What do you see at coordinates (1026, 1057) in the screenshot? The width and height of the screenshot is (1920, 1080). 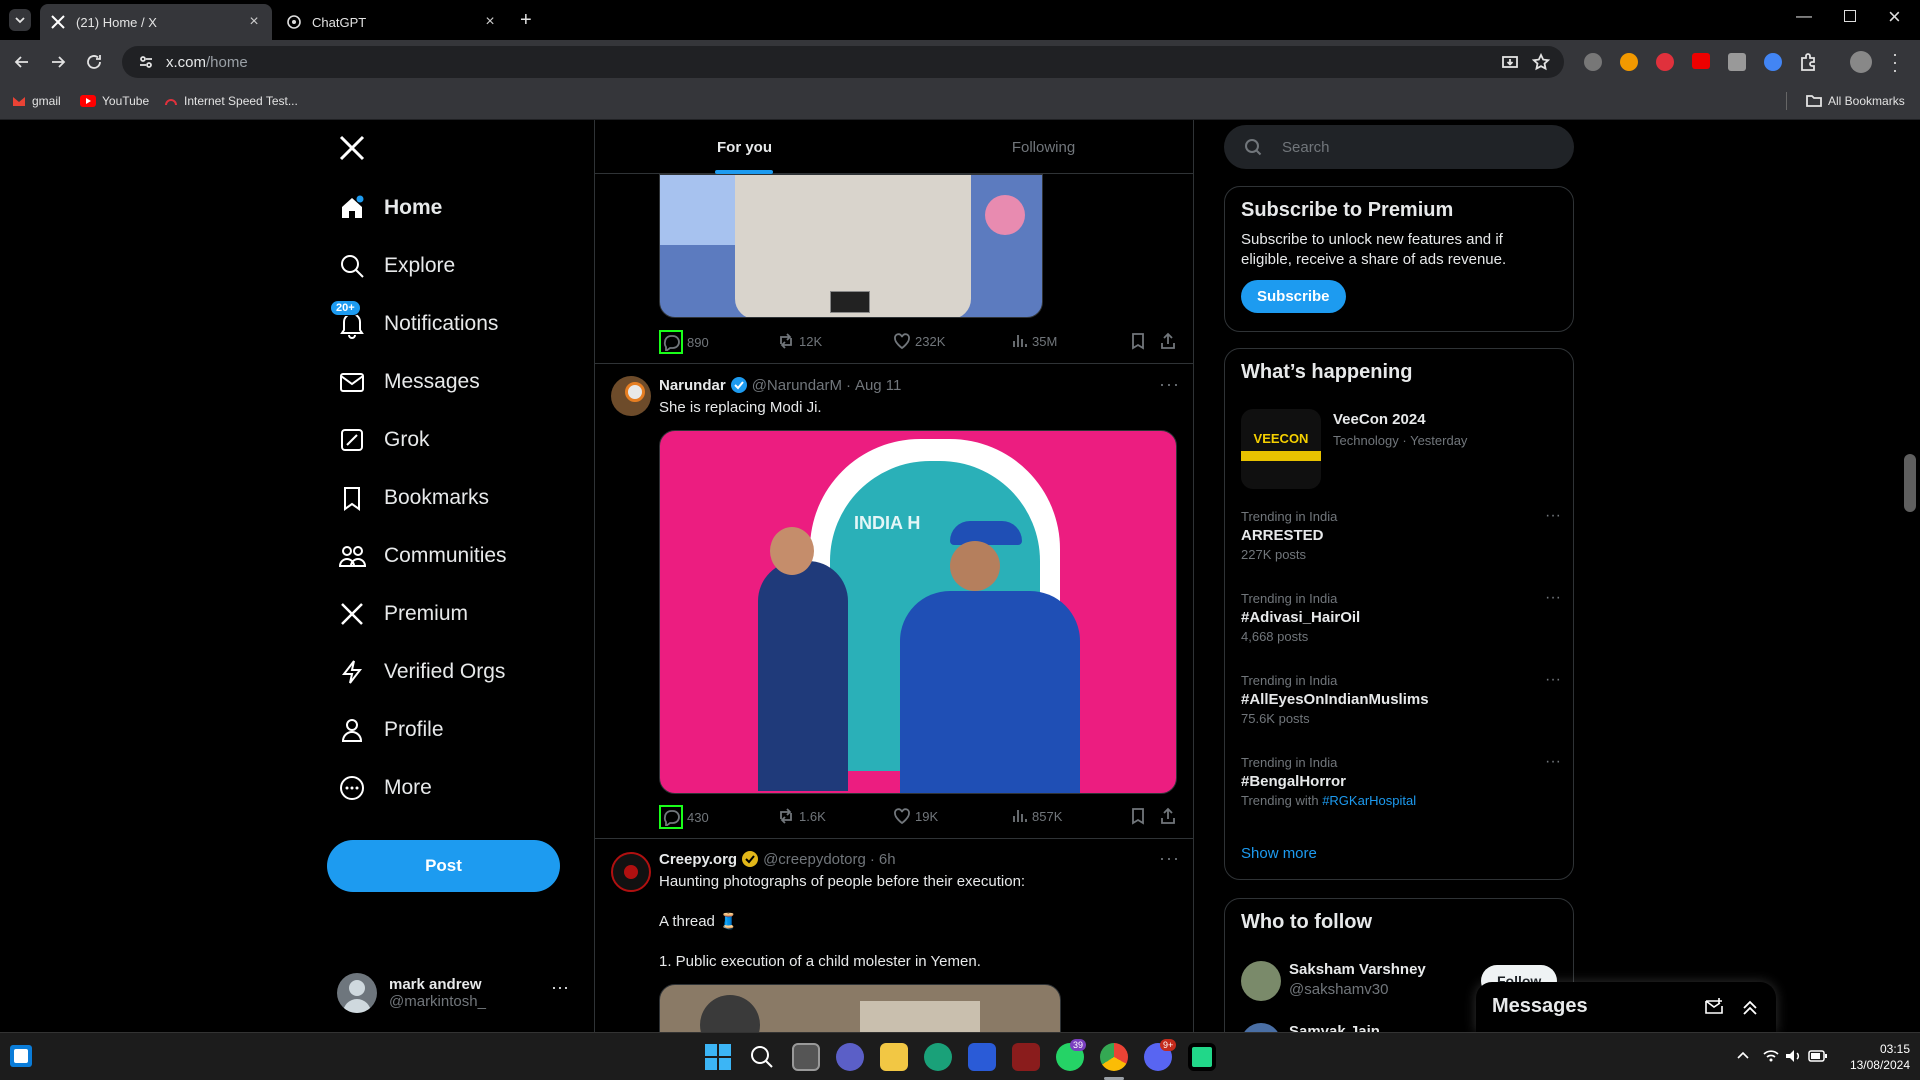 I see `game-app-icon` at bounding box center [1026, 1057].